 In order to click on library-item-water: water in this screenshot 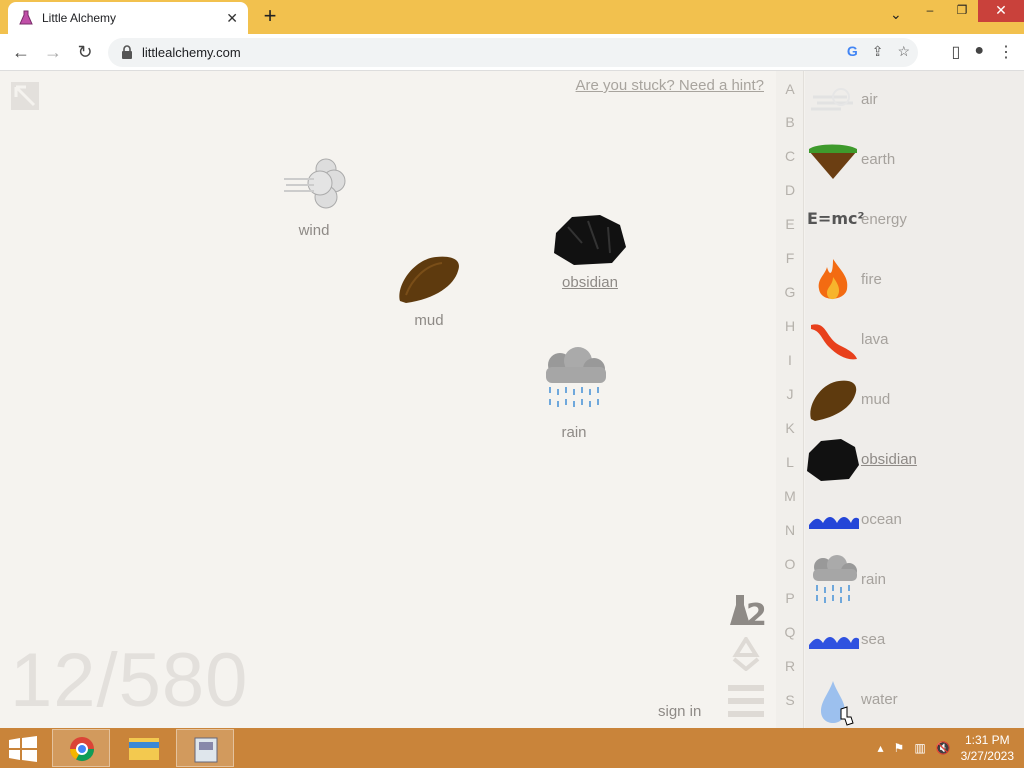, I will do `click(914, 699)`.